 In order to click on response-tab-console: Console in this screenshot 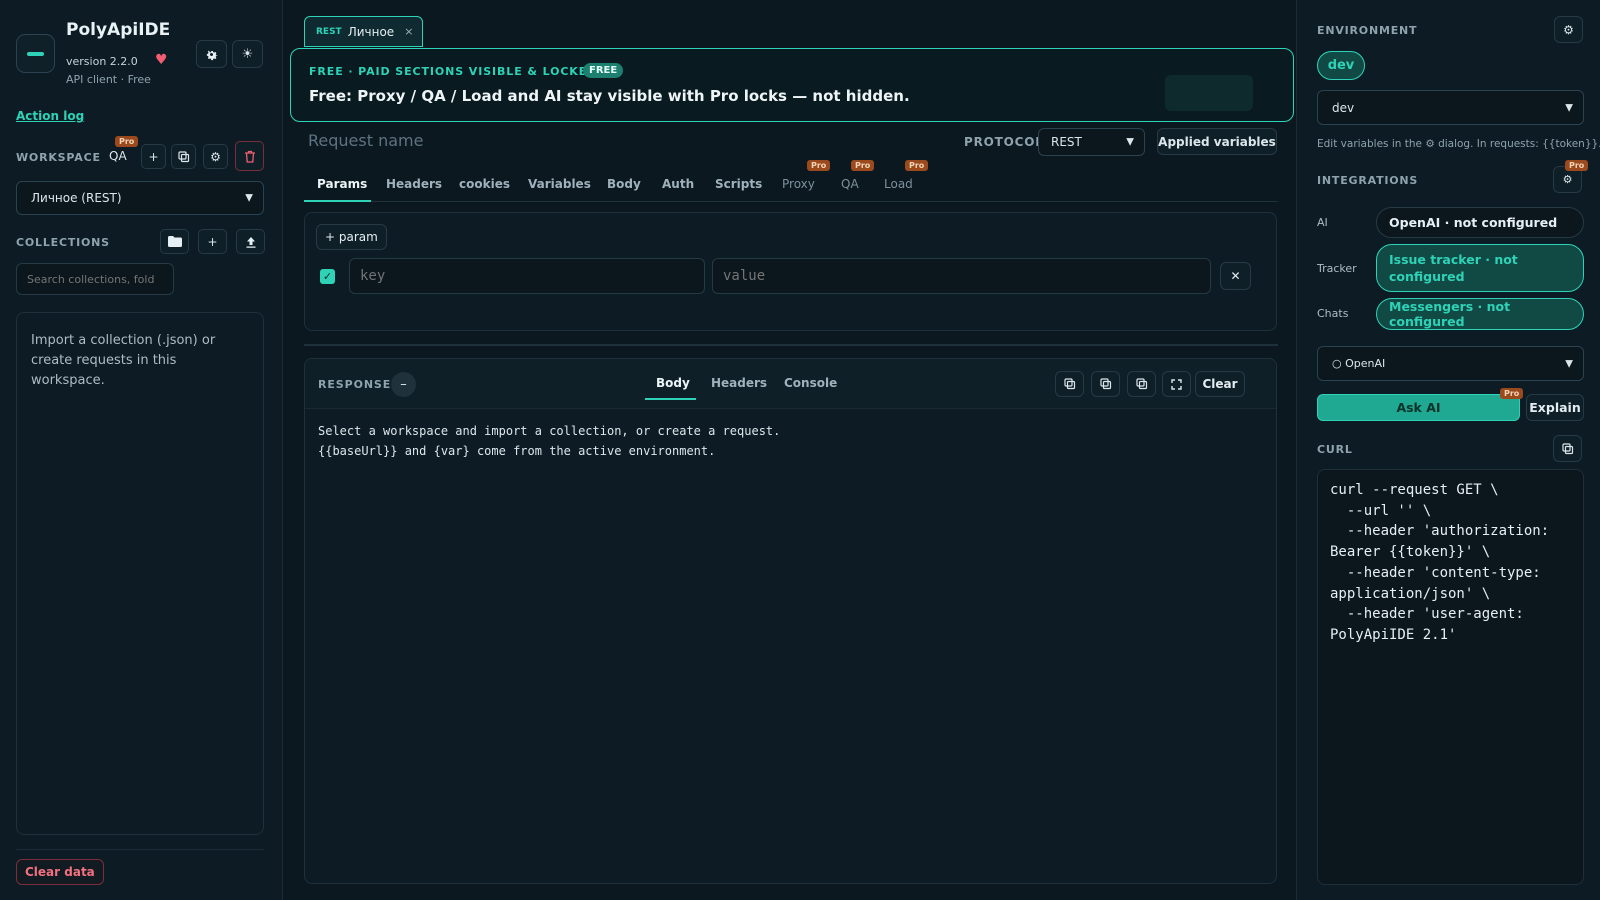, I will do `click(810, 383)`.